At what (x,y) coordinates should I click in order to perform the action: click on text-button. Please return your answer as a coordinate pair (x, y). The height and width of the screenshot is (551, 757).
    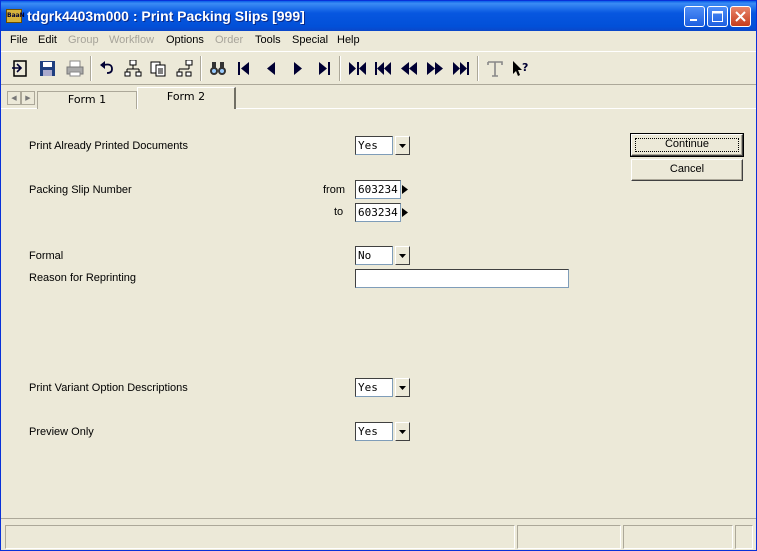
    Looking at the image, I should click on (495, 68).